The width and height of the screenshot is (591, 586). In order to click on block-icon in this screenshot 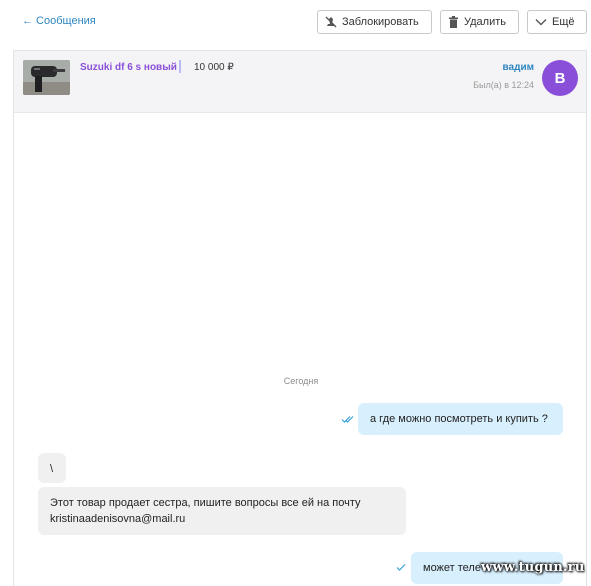, I will do `click(331, 22)`.